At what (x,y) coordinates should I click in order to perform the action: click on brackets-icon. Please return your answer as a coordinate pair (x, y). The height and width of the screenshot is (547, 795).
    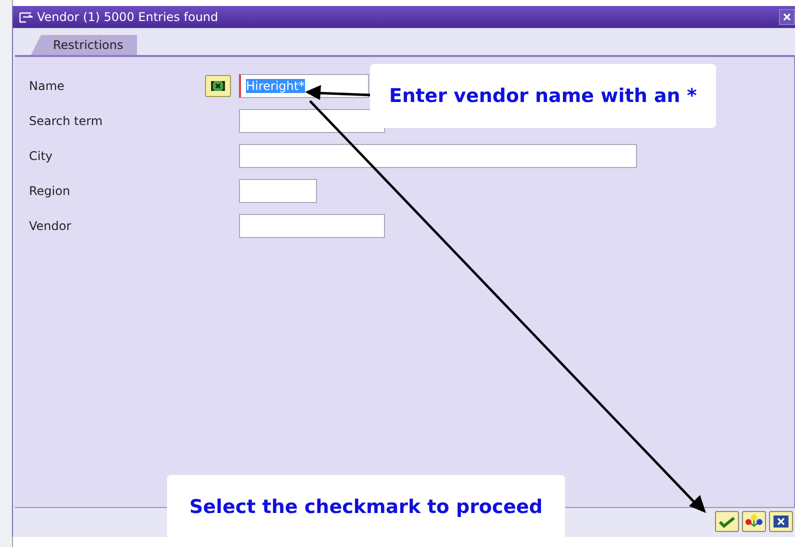
    Looking at the image, I should click on (218, 86).